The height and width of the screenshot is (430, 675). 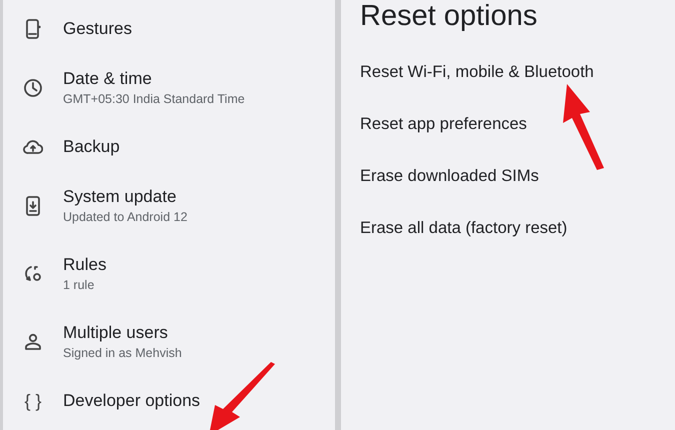 I want to click on setting-summary: 1 rule, so click(x=79, y=285).